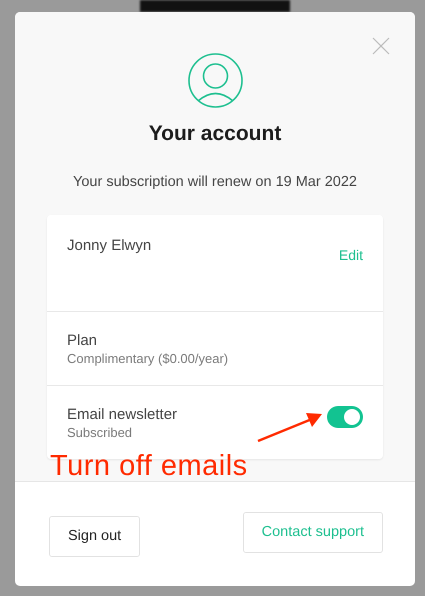 Image resolution: width=425 pixels, height=596 pixels. What do you see at coordinates (215, 134) in the screenshot?
I see `dialog-title: Your account` at bounding box center [215, 134].